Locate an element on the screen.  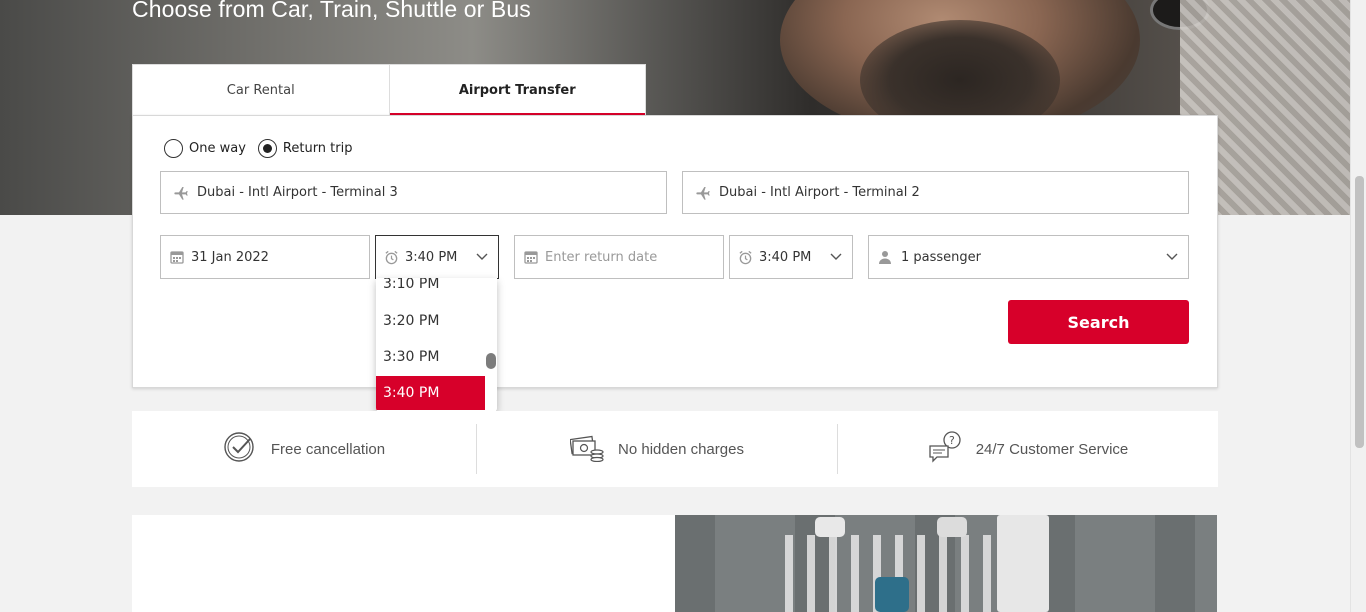
time-option-3-10: 3:10 PM is located at coordinates (430, 289).